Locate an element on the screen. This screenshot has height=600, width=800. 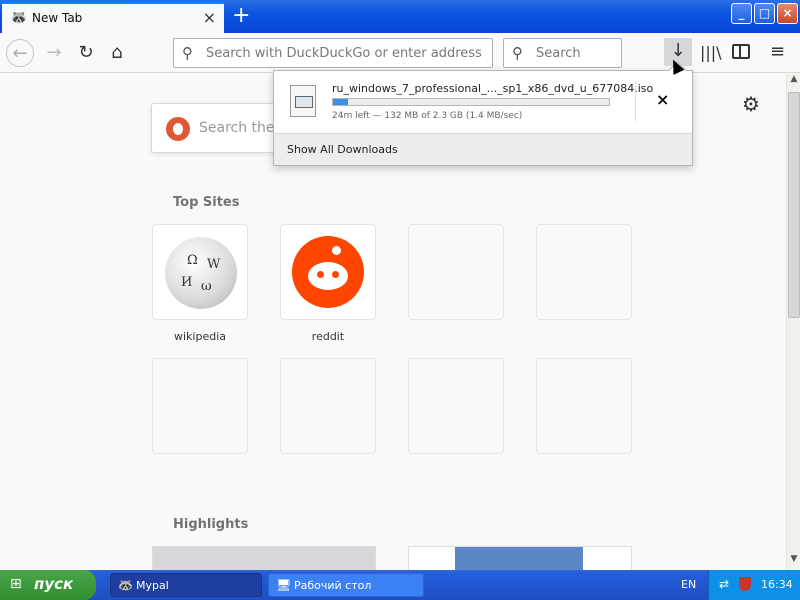
download-progress-bar is located at coordinates (471, 102).